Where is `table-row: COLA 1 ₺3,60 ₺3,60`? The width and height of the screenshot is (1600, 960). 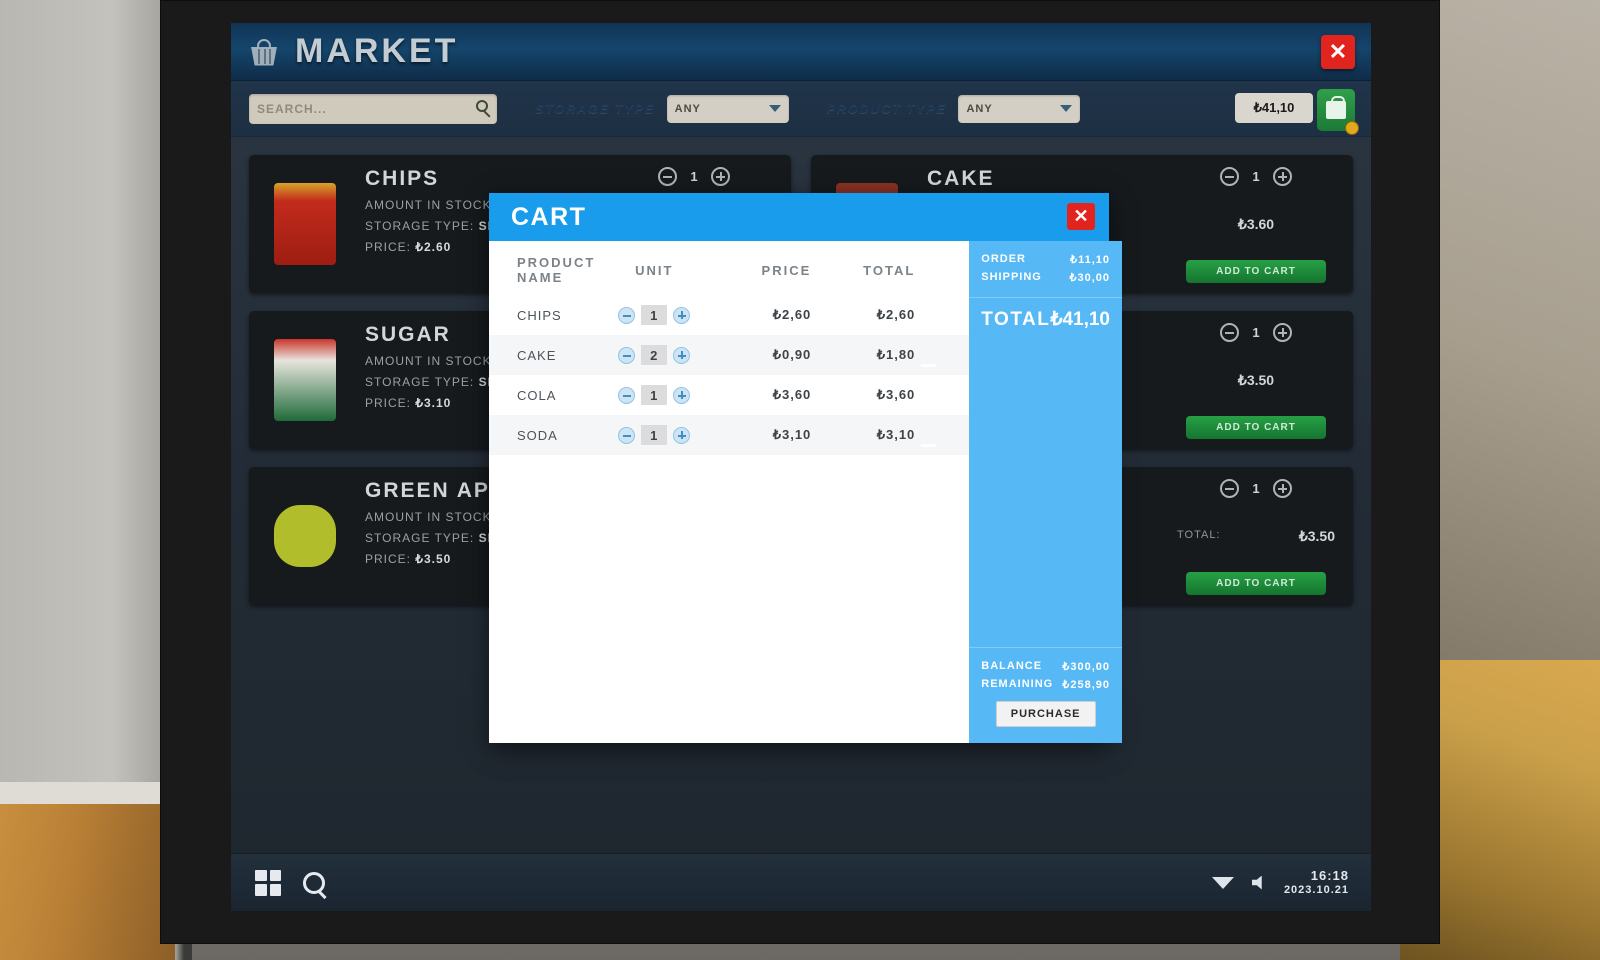 table-row: COLA 1 ₺3,60 ₺3,60 is located at coordinates (729, 395).